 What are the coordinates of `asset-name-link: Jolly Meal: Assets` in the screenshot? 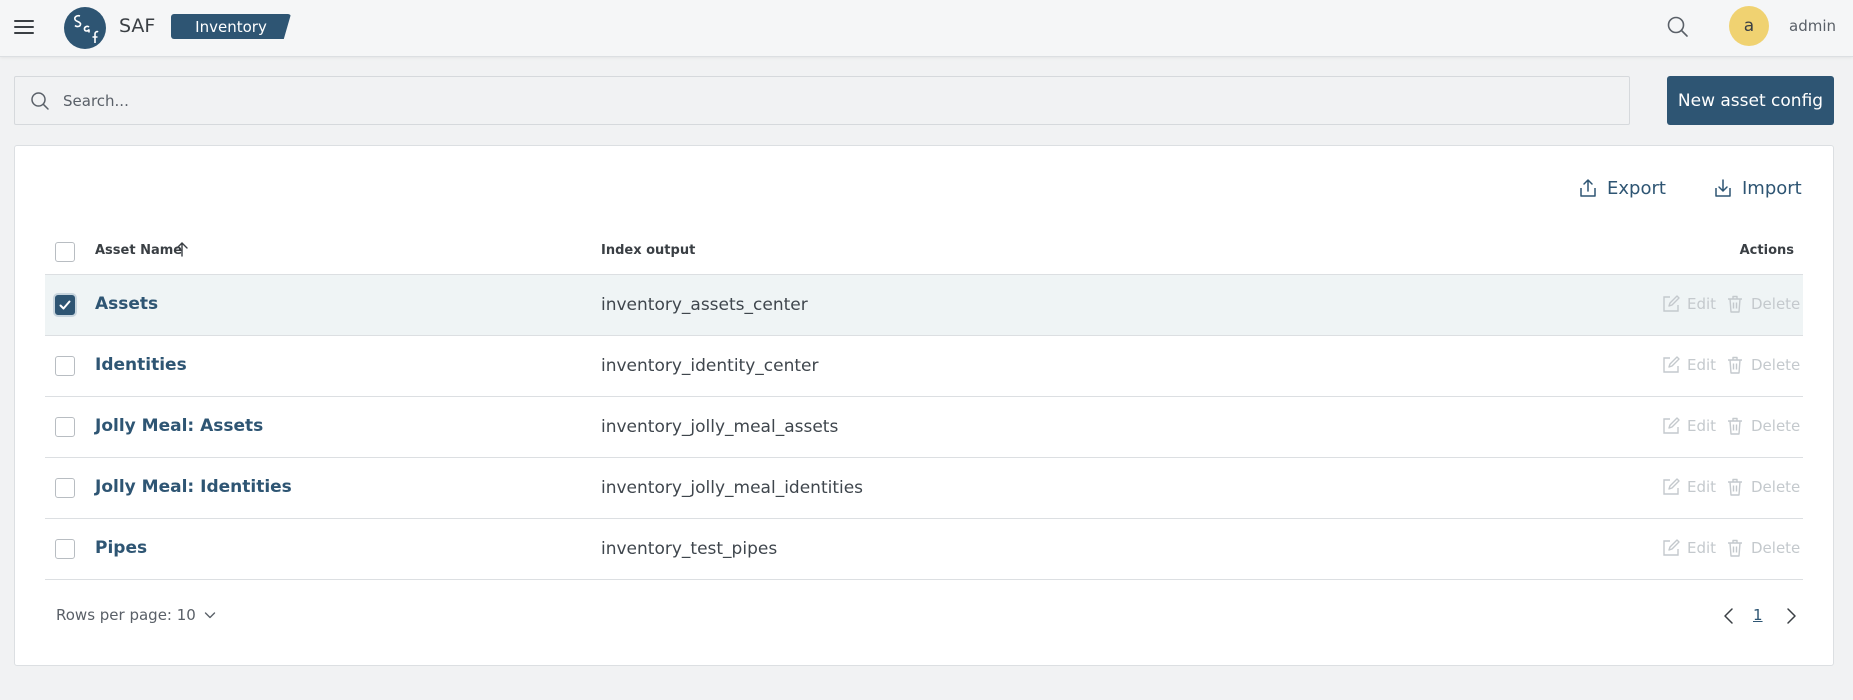 It's located at (179, 426).